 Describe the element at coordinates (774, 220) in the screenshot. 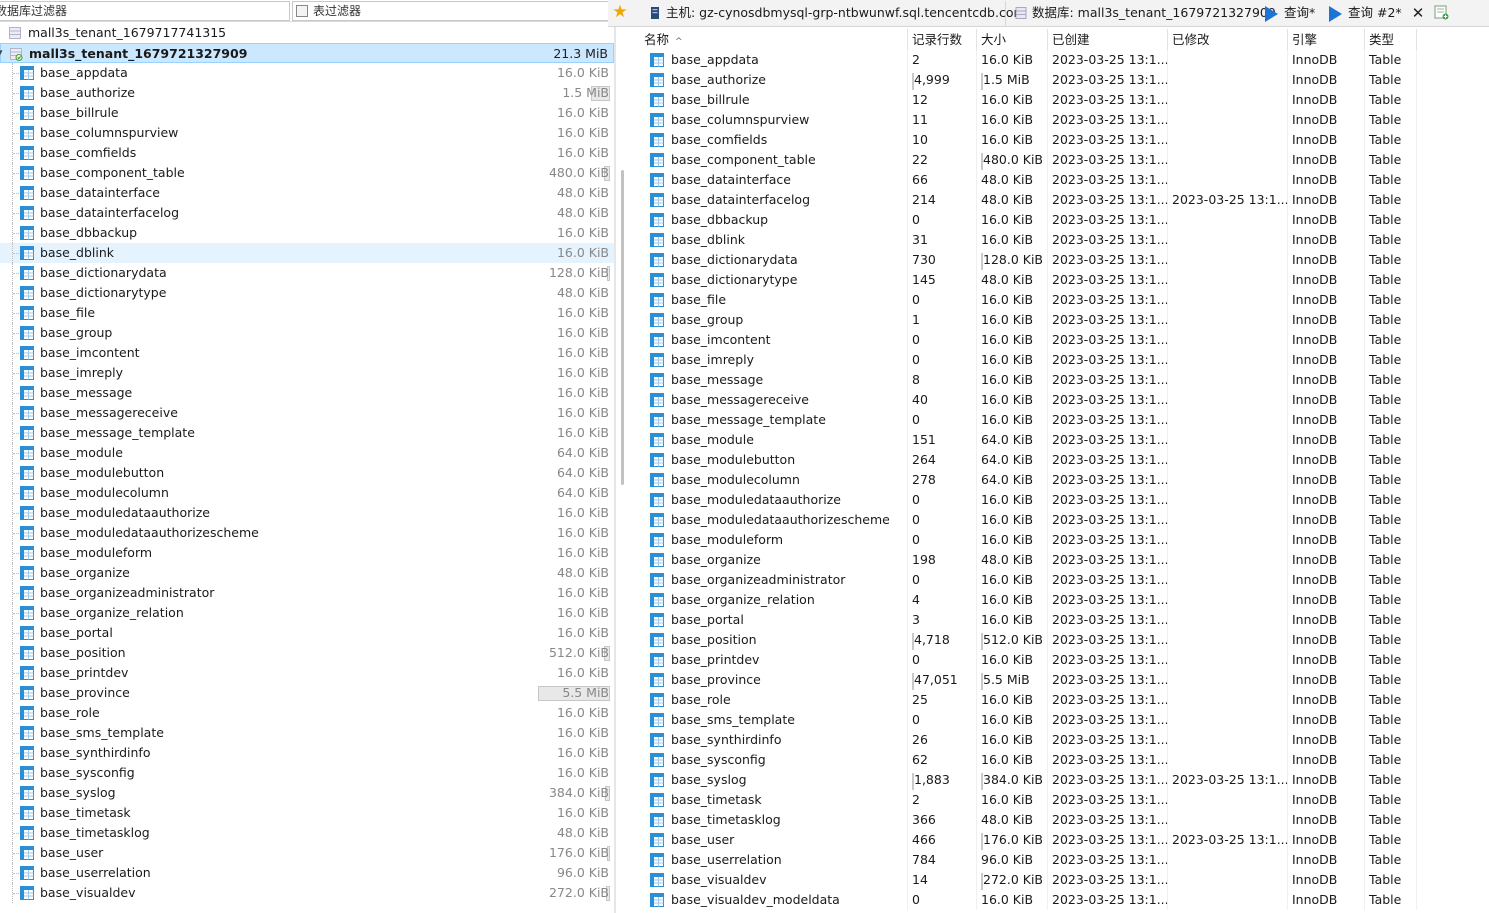

I see `table-cell: base_dbbackup` at that location.